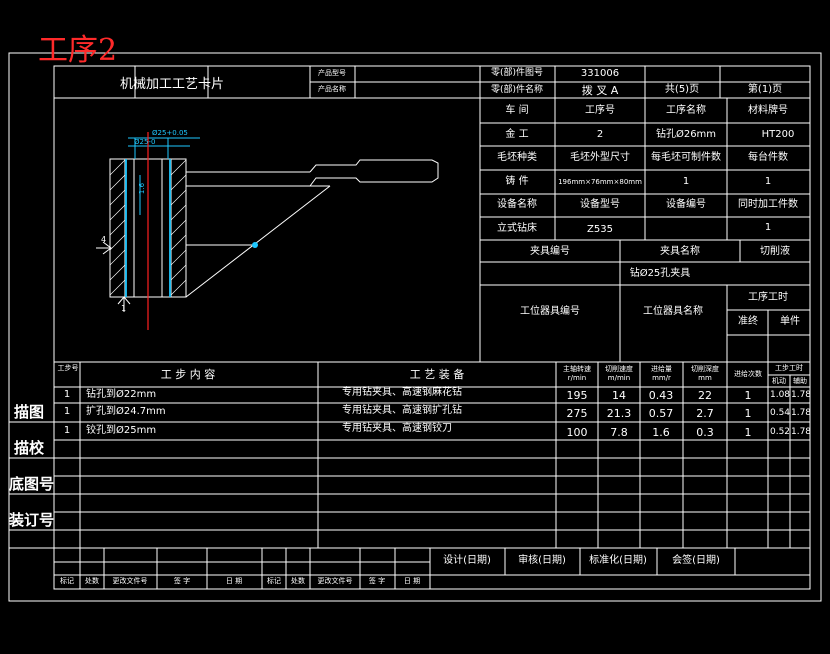 Image resolution: width=830 pixels, height=654 pixels. Describe the element at coordinates (32, 520) in the screenshot. I see `side-label-binding: 装订号` at that location.